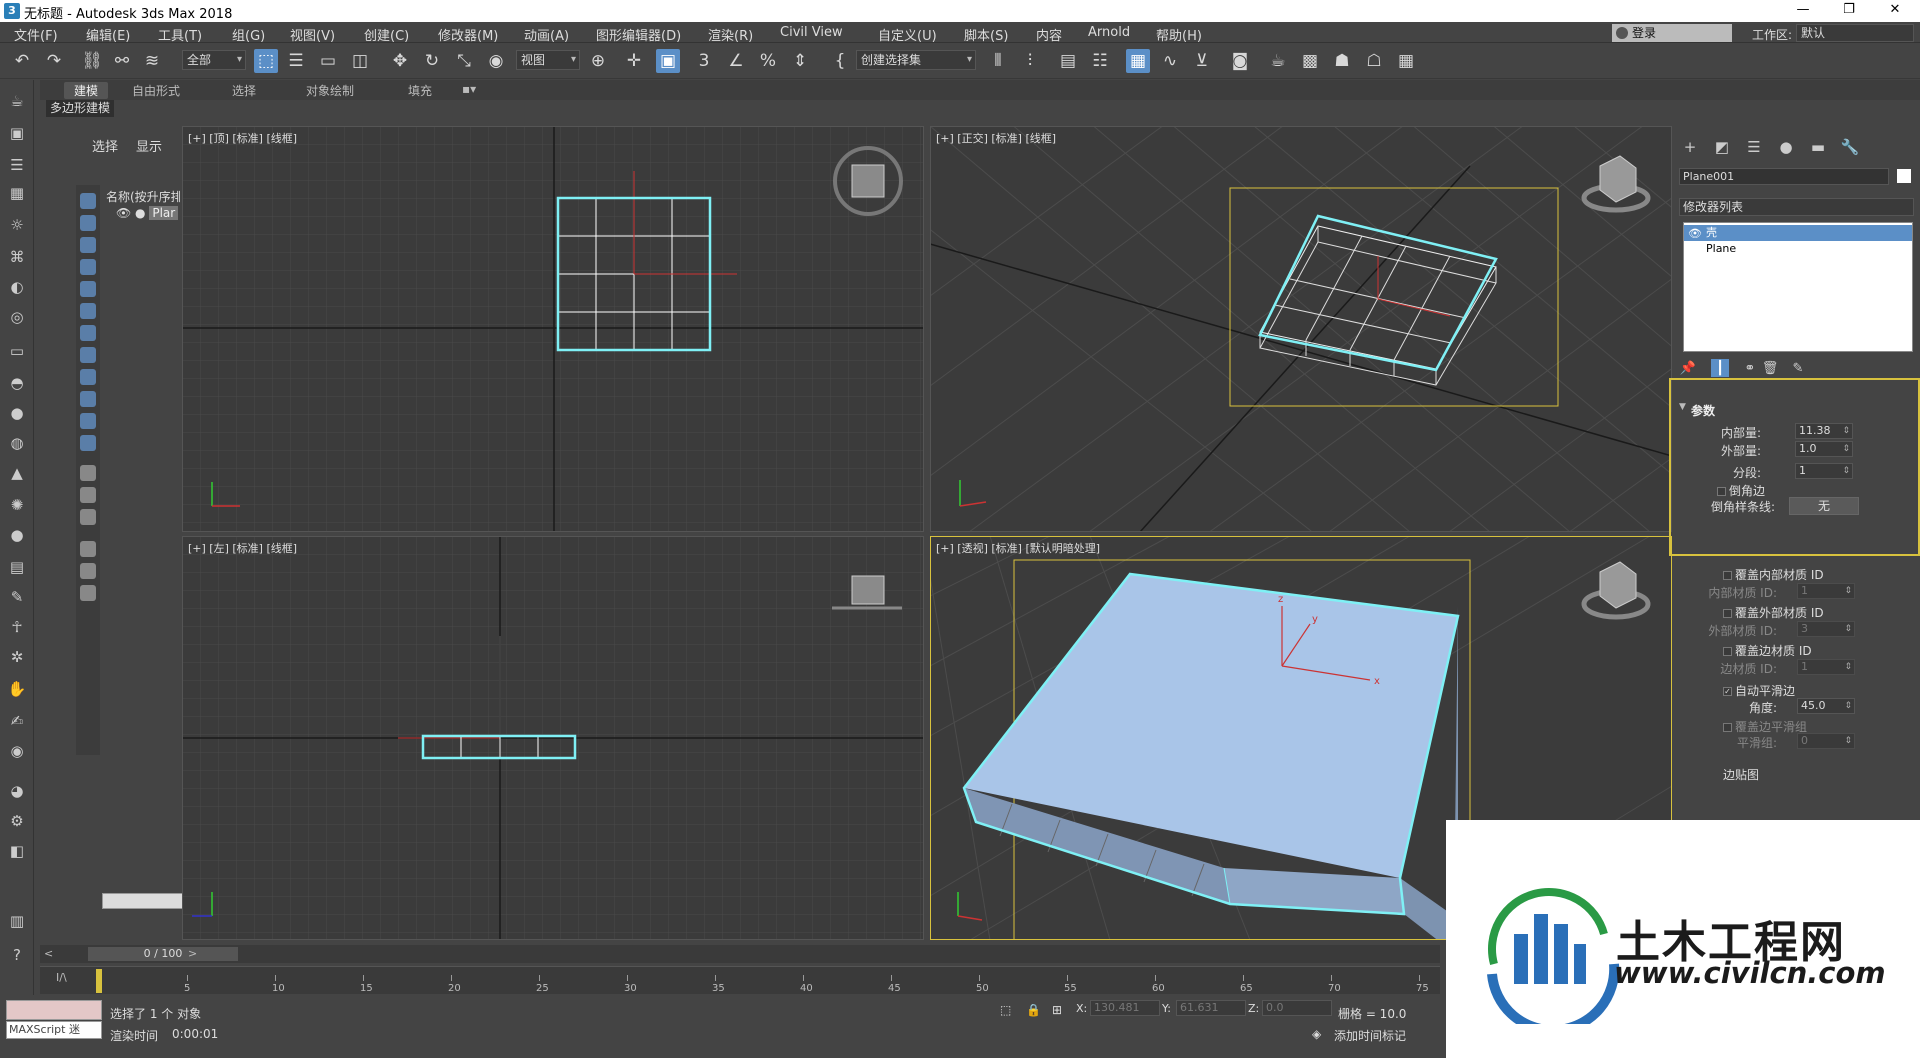 The width and height of the screenshot is (1920, 1058). I want to click on collapse-icon: ▼, so click(1682, 407).